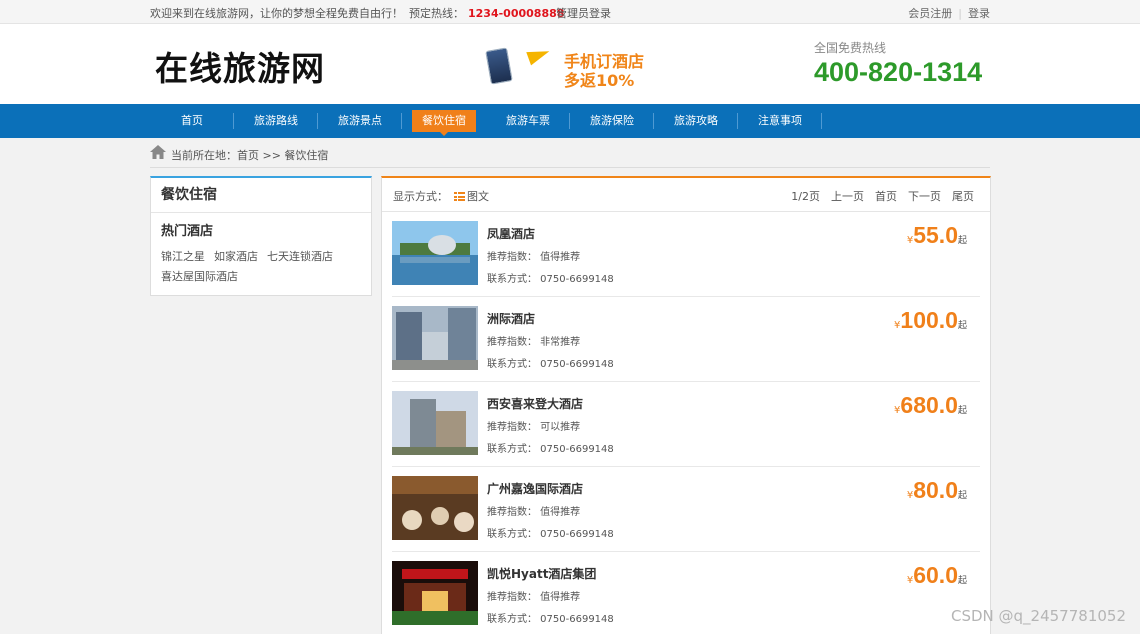 The height and width of the screenshot is (634, 1140). Describe the element at coordinates (511, 318) in the screenshot. I see `hotel-name: 洲际酒店` at that location.